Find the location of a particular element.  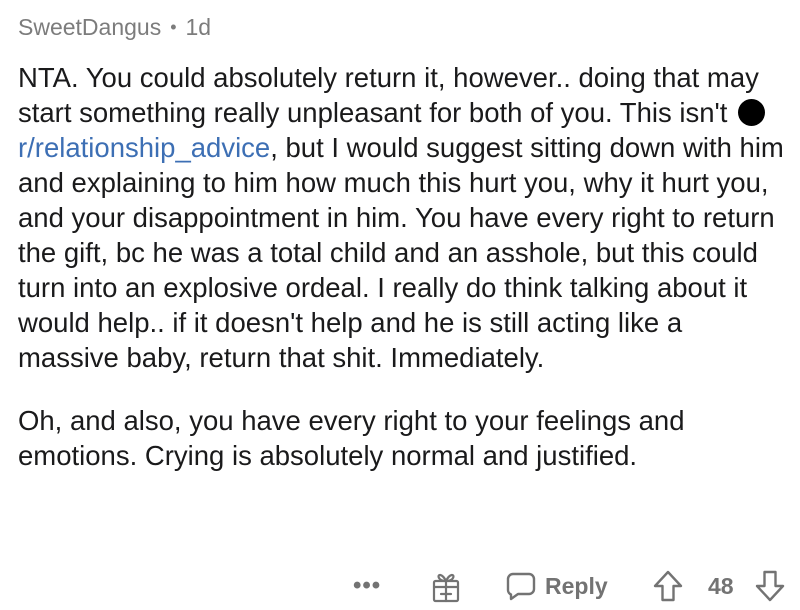

reply-button: Reply is located at coordinates (556, 586).